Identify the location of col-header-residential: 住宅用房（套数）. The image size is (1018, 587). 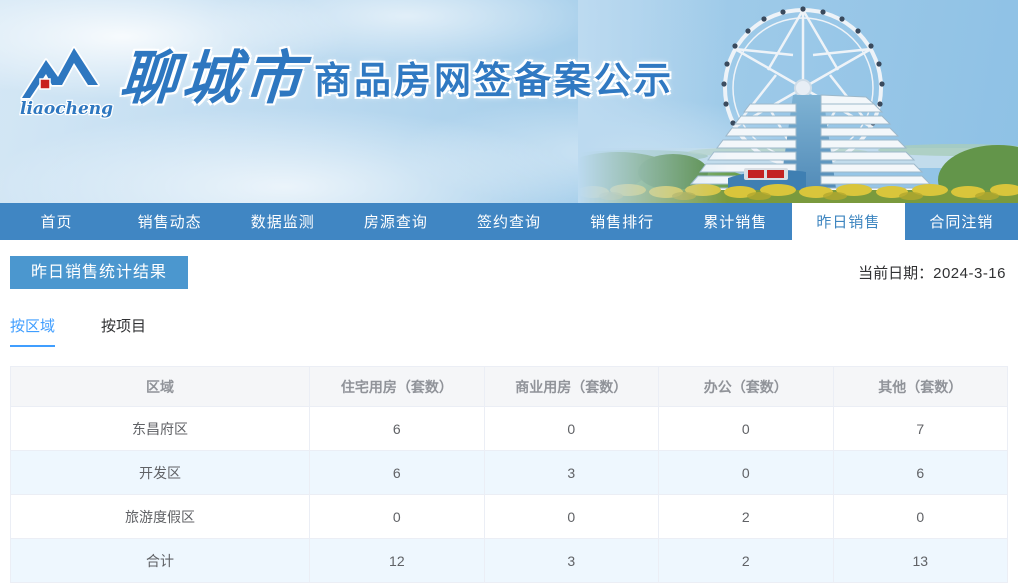
(397, 386).